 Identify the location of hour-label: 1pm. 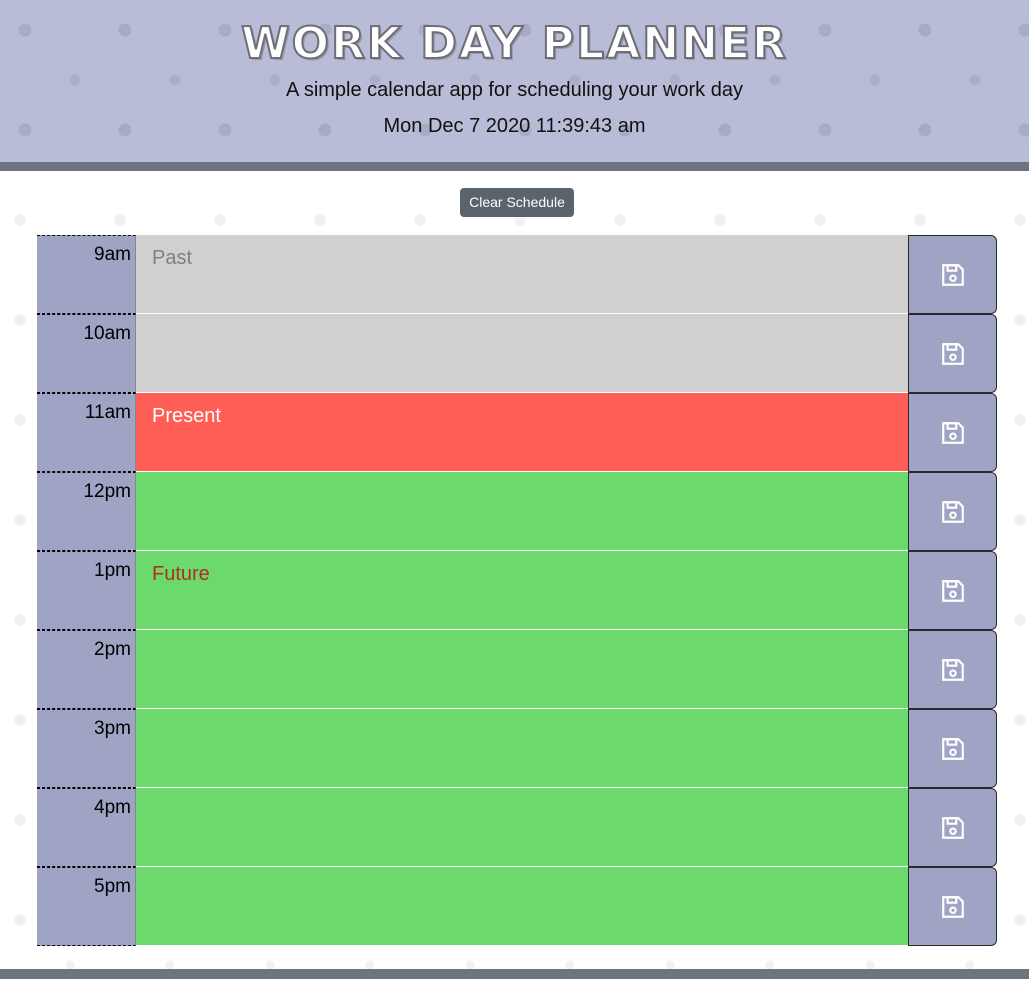
(86, 590).